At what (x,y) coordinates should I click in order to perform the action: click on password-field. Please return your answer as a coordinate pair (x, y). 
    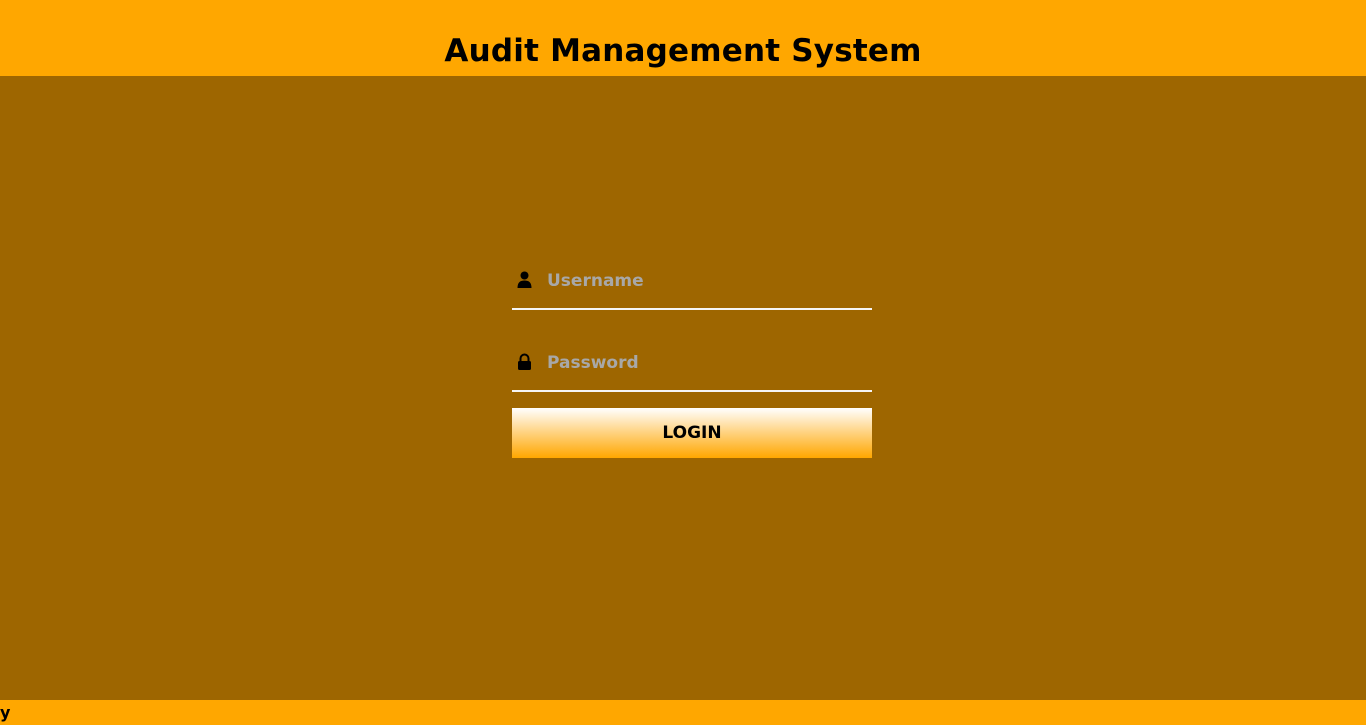
    Looking at the image, I should click on (692, 366).